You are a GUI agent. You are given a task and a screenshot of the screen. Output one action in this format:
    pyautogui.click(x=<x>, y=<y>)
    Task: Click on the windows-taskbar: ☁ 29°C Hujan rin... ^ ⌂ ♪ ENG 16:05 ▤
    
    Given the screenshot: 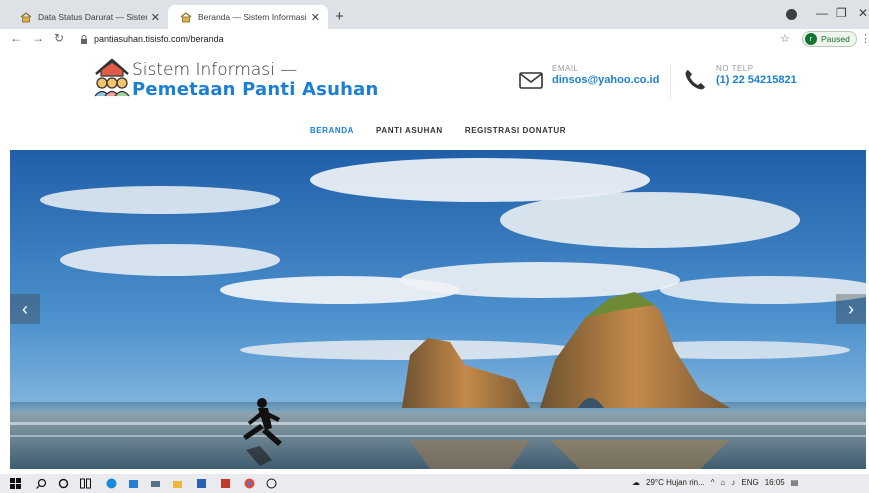 What is the action you would take?
    pyautogui.click(x=434, y=483)
    